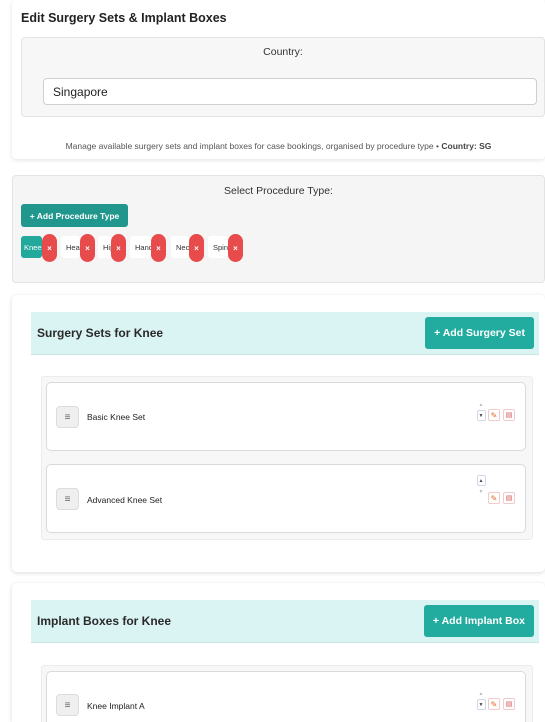  Describe the element at coordinates (31, 247) in the screenshot. I see `procedure-chip-knee: Knee` at that location.